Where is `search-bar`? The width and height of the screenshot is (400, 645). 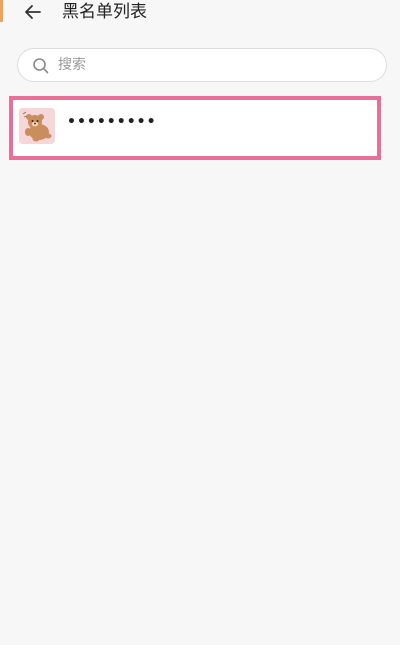 search-bar is located at coordinates (202, 65).